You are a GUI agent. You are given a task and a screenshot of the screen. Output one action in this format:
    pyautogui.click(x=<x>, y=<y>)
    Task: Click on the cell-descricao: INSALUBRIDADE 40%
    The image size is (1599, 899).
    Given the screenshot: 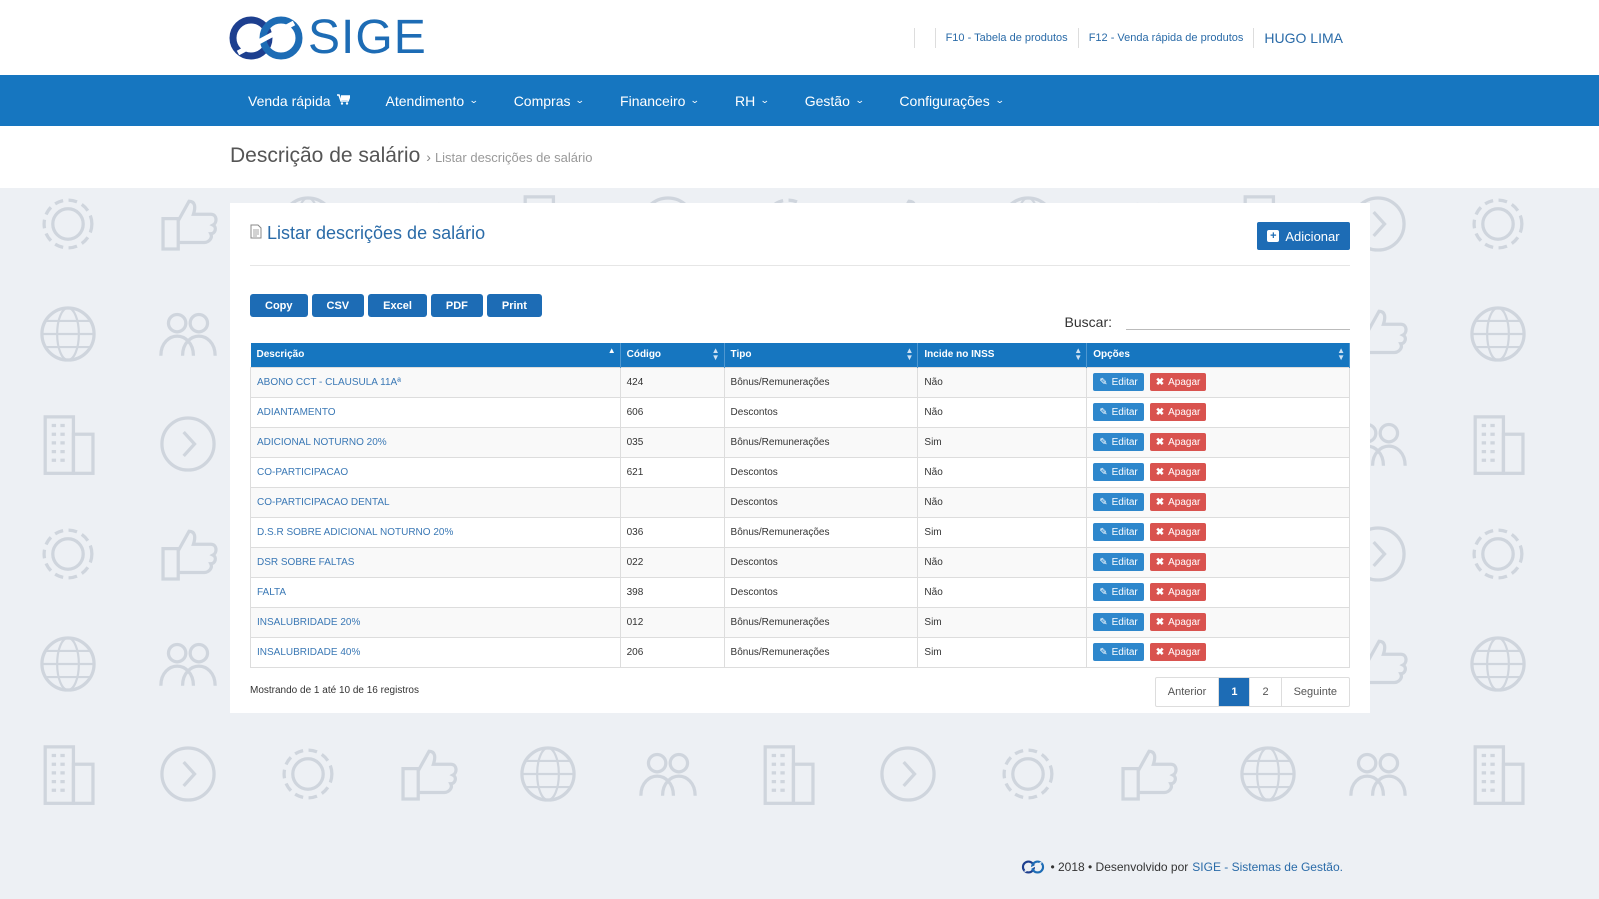 What is the action you would take?
    pyautogui.click(x=435, y=652)
    